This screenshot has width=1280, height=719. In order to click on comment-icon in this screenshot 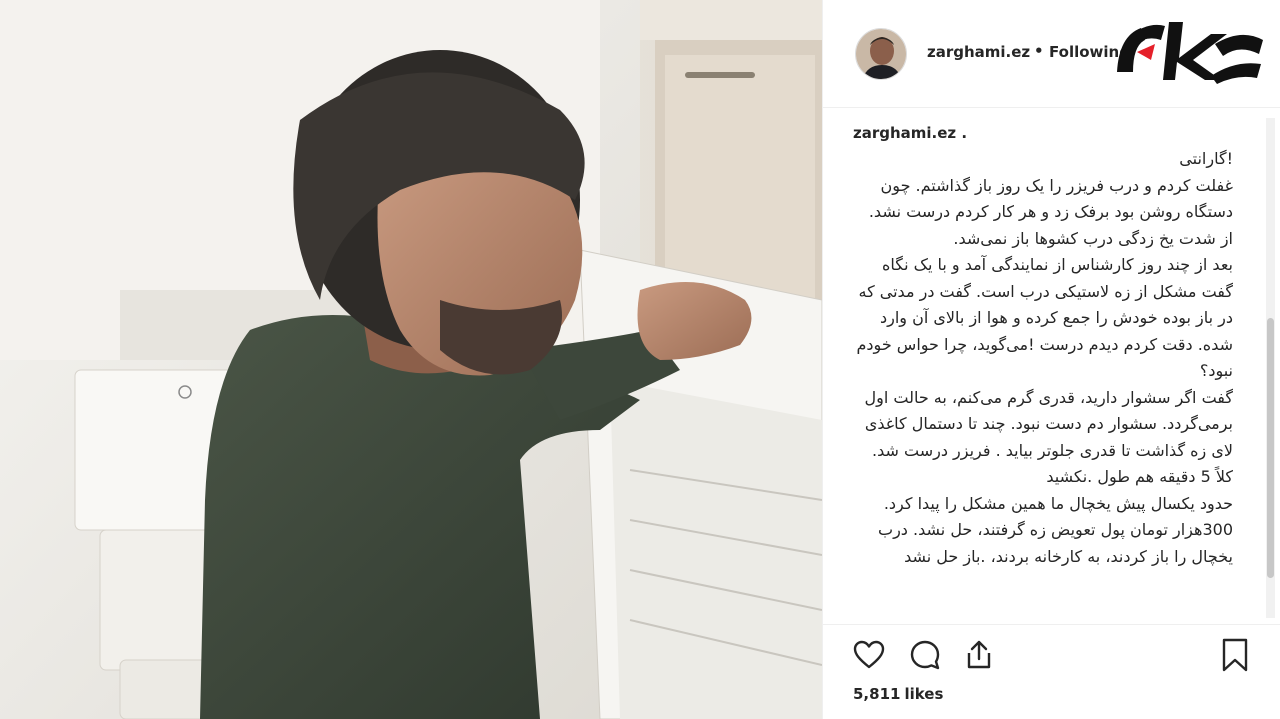, I will do `click(925, 655)`.